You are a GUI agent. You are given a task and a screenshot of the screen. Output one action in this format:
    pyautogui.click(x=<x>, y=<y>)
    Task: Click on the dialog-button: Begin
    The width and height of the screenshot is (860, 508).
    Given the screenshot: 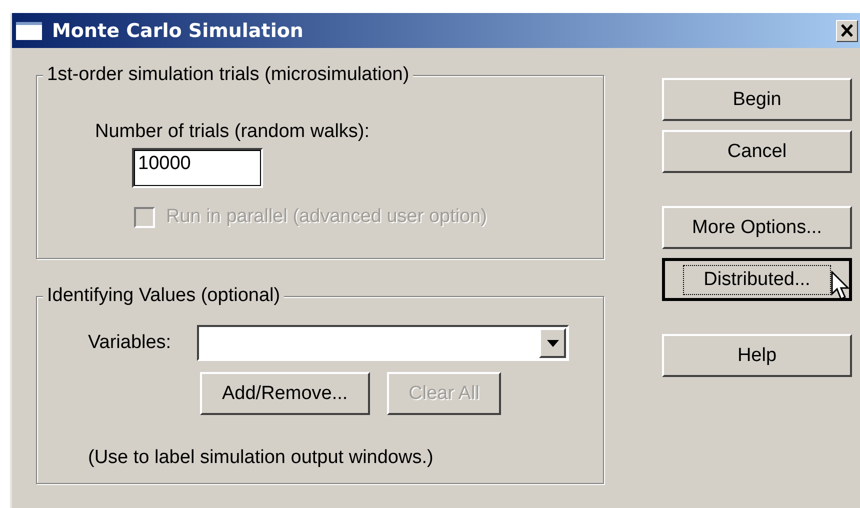 What is the action you would take?
    pyautogui.click(x=757, y=99)
    